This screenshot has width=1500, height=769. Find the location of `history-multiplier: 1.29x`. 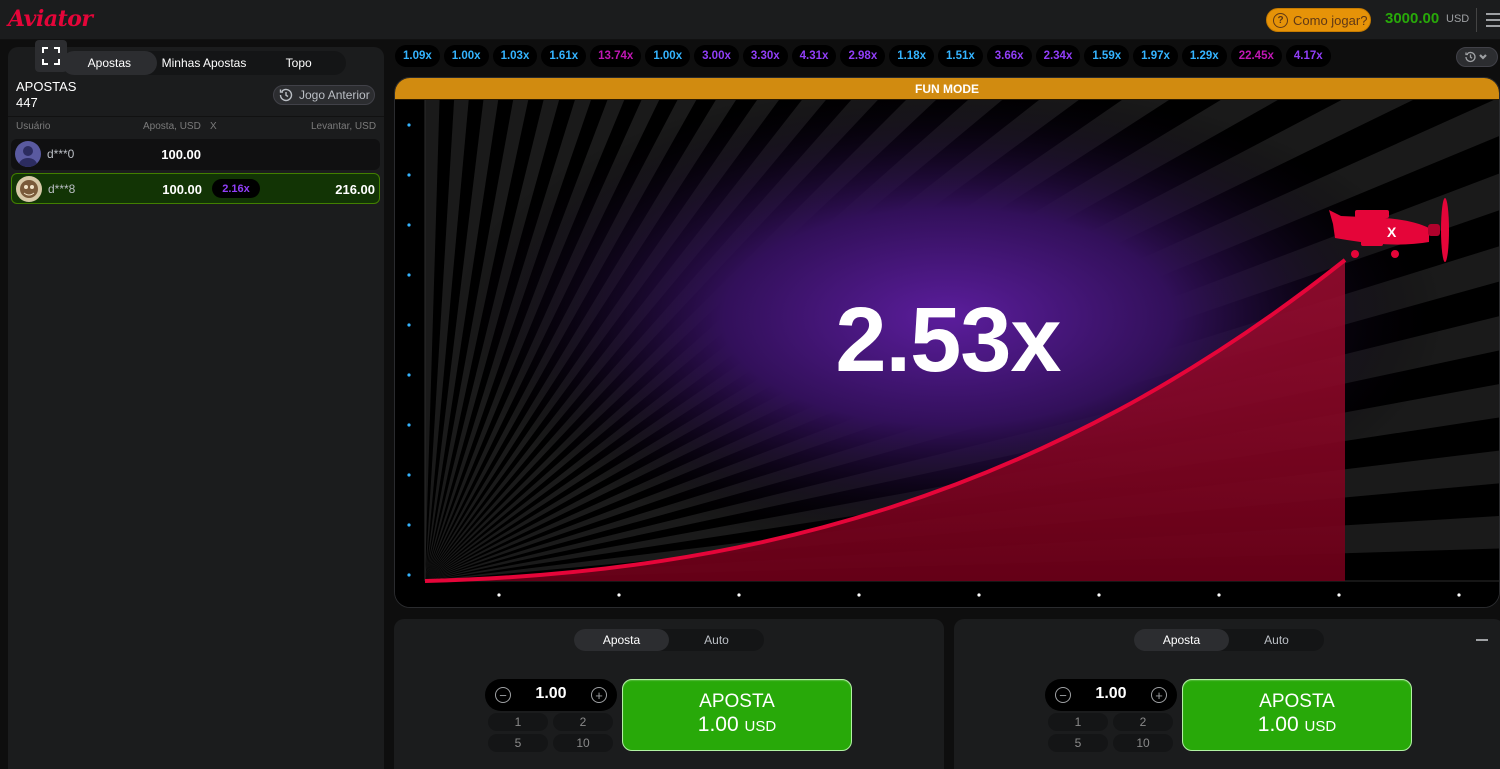

history-multiplier: 1.29x is located at coordinates (1204, 56).